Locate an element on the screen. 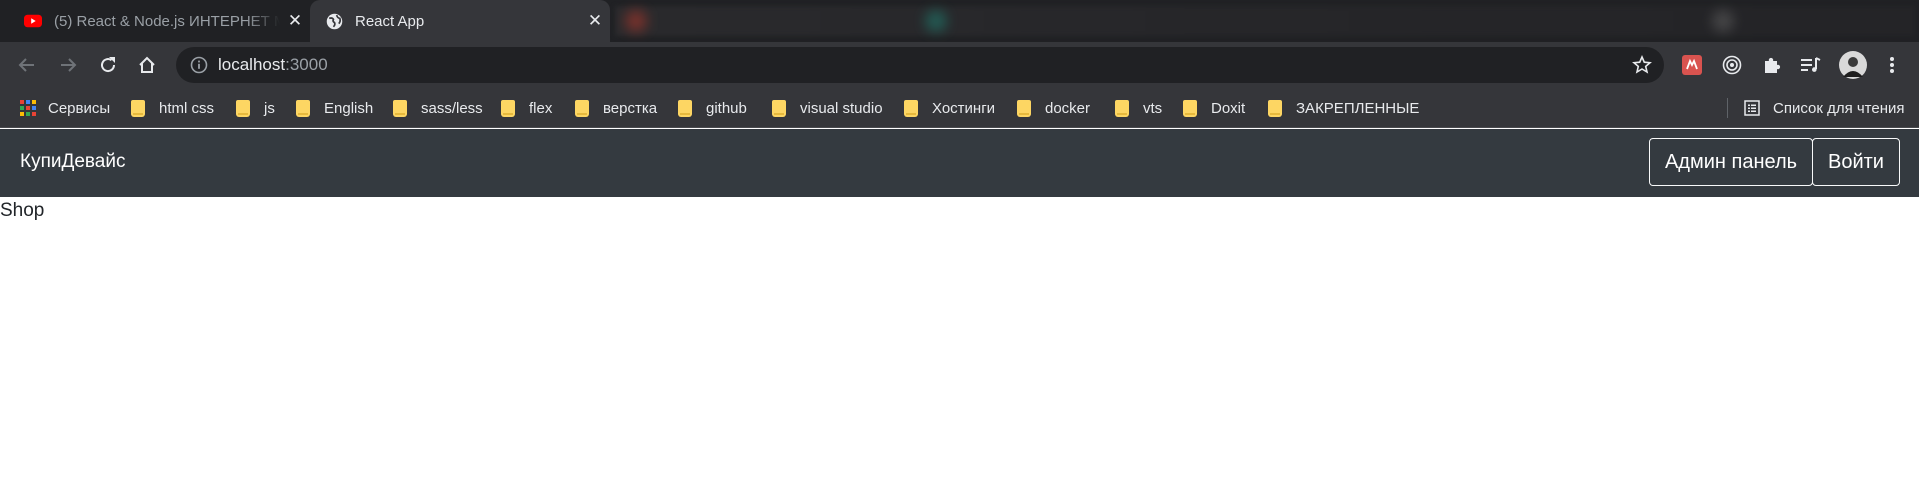 Image resolution: width=1919 pixels, height=490 pixels. reading-list-icon is located at coordinates (1752, 108).